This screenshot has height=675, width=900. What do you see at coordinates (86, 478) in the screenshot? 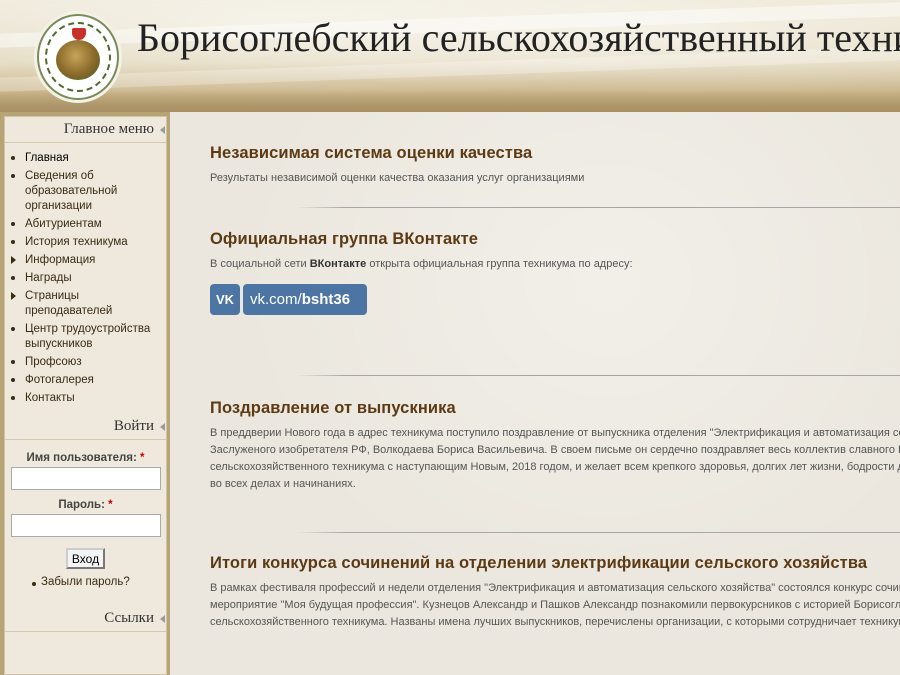
I see `username-input` at bounding box center [86, 478].